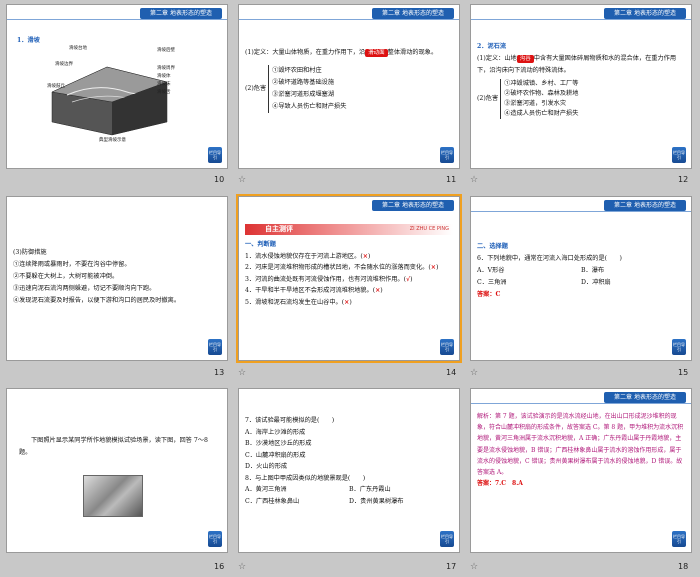 This screenshot has width=700, height=577. What do you see at coordinates (370, 489) in the screenshot?
I see `option: B．广东丹霞山` at bounding box center [370, 489].